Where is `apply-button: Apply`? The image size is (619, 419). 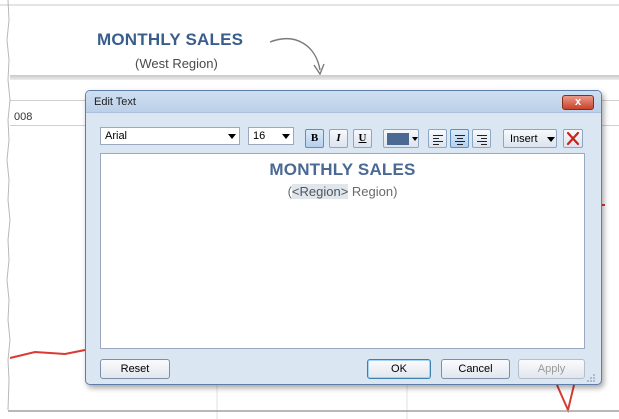 apply-button: Apply is located at coordinates (551, 369).